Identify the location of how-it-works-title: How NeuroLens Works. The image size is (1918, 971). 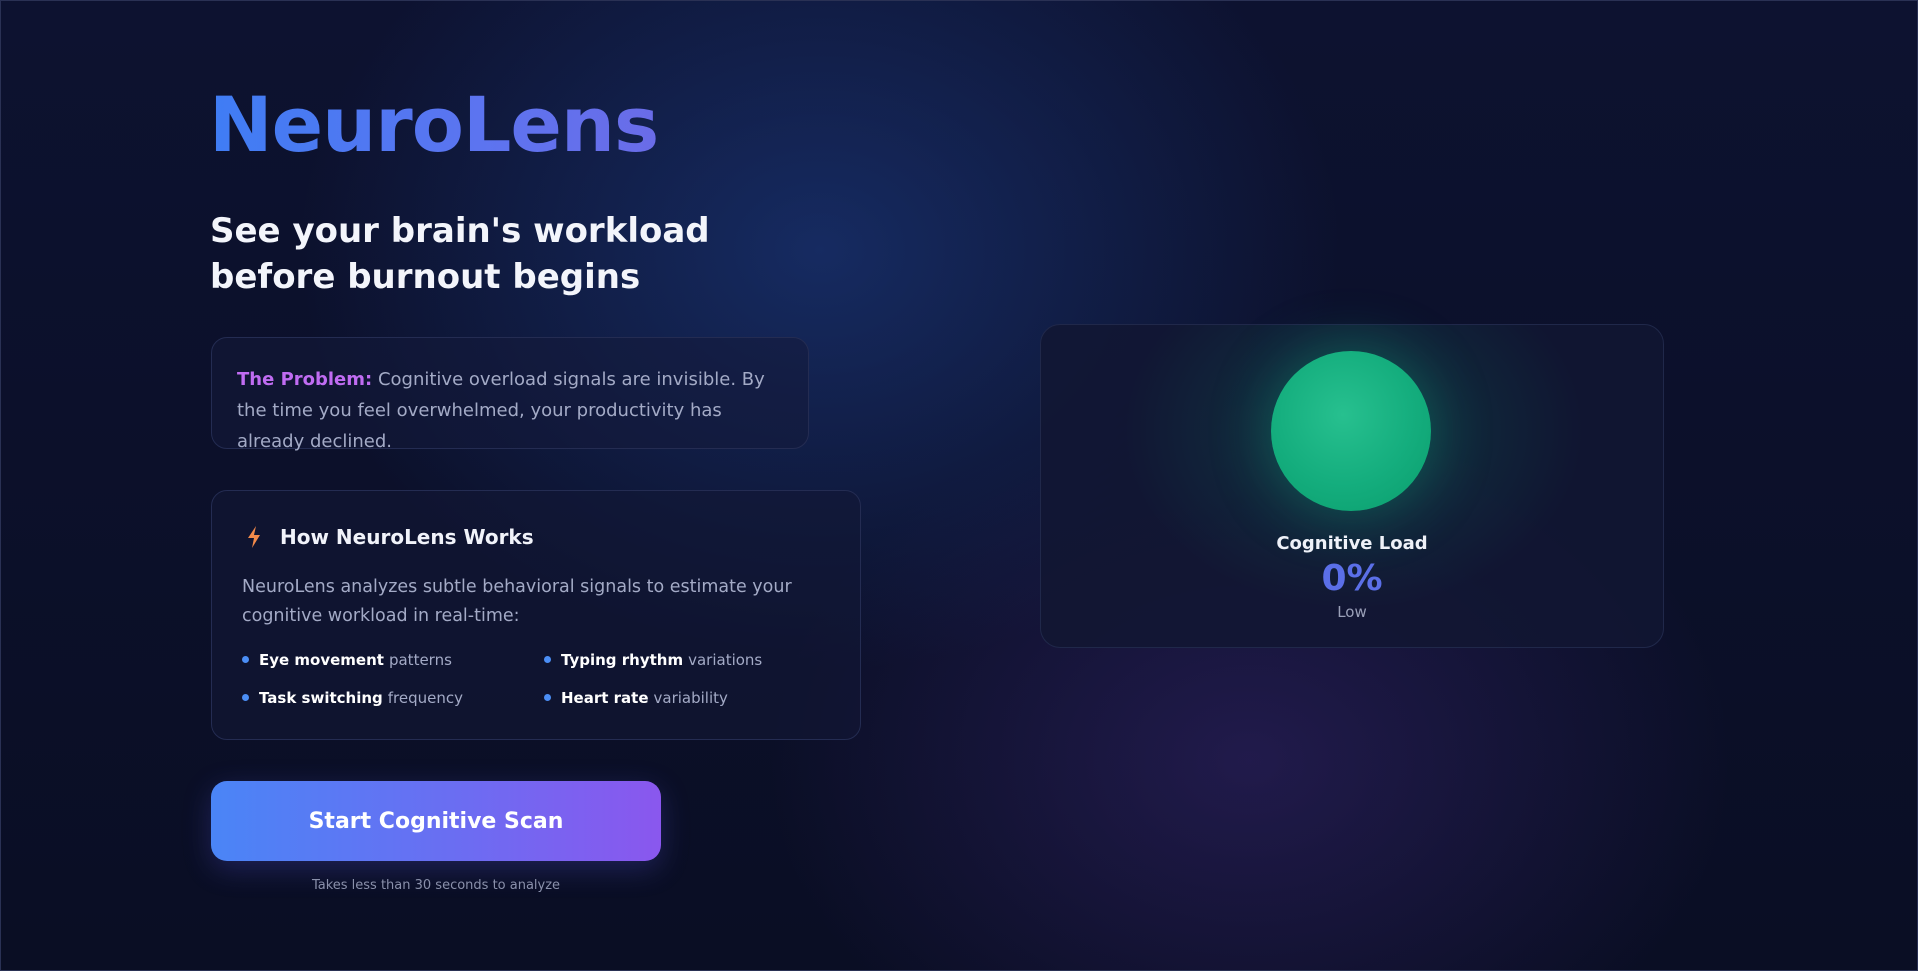
(407, 537).